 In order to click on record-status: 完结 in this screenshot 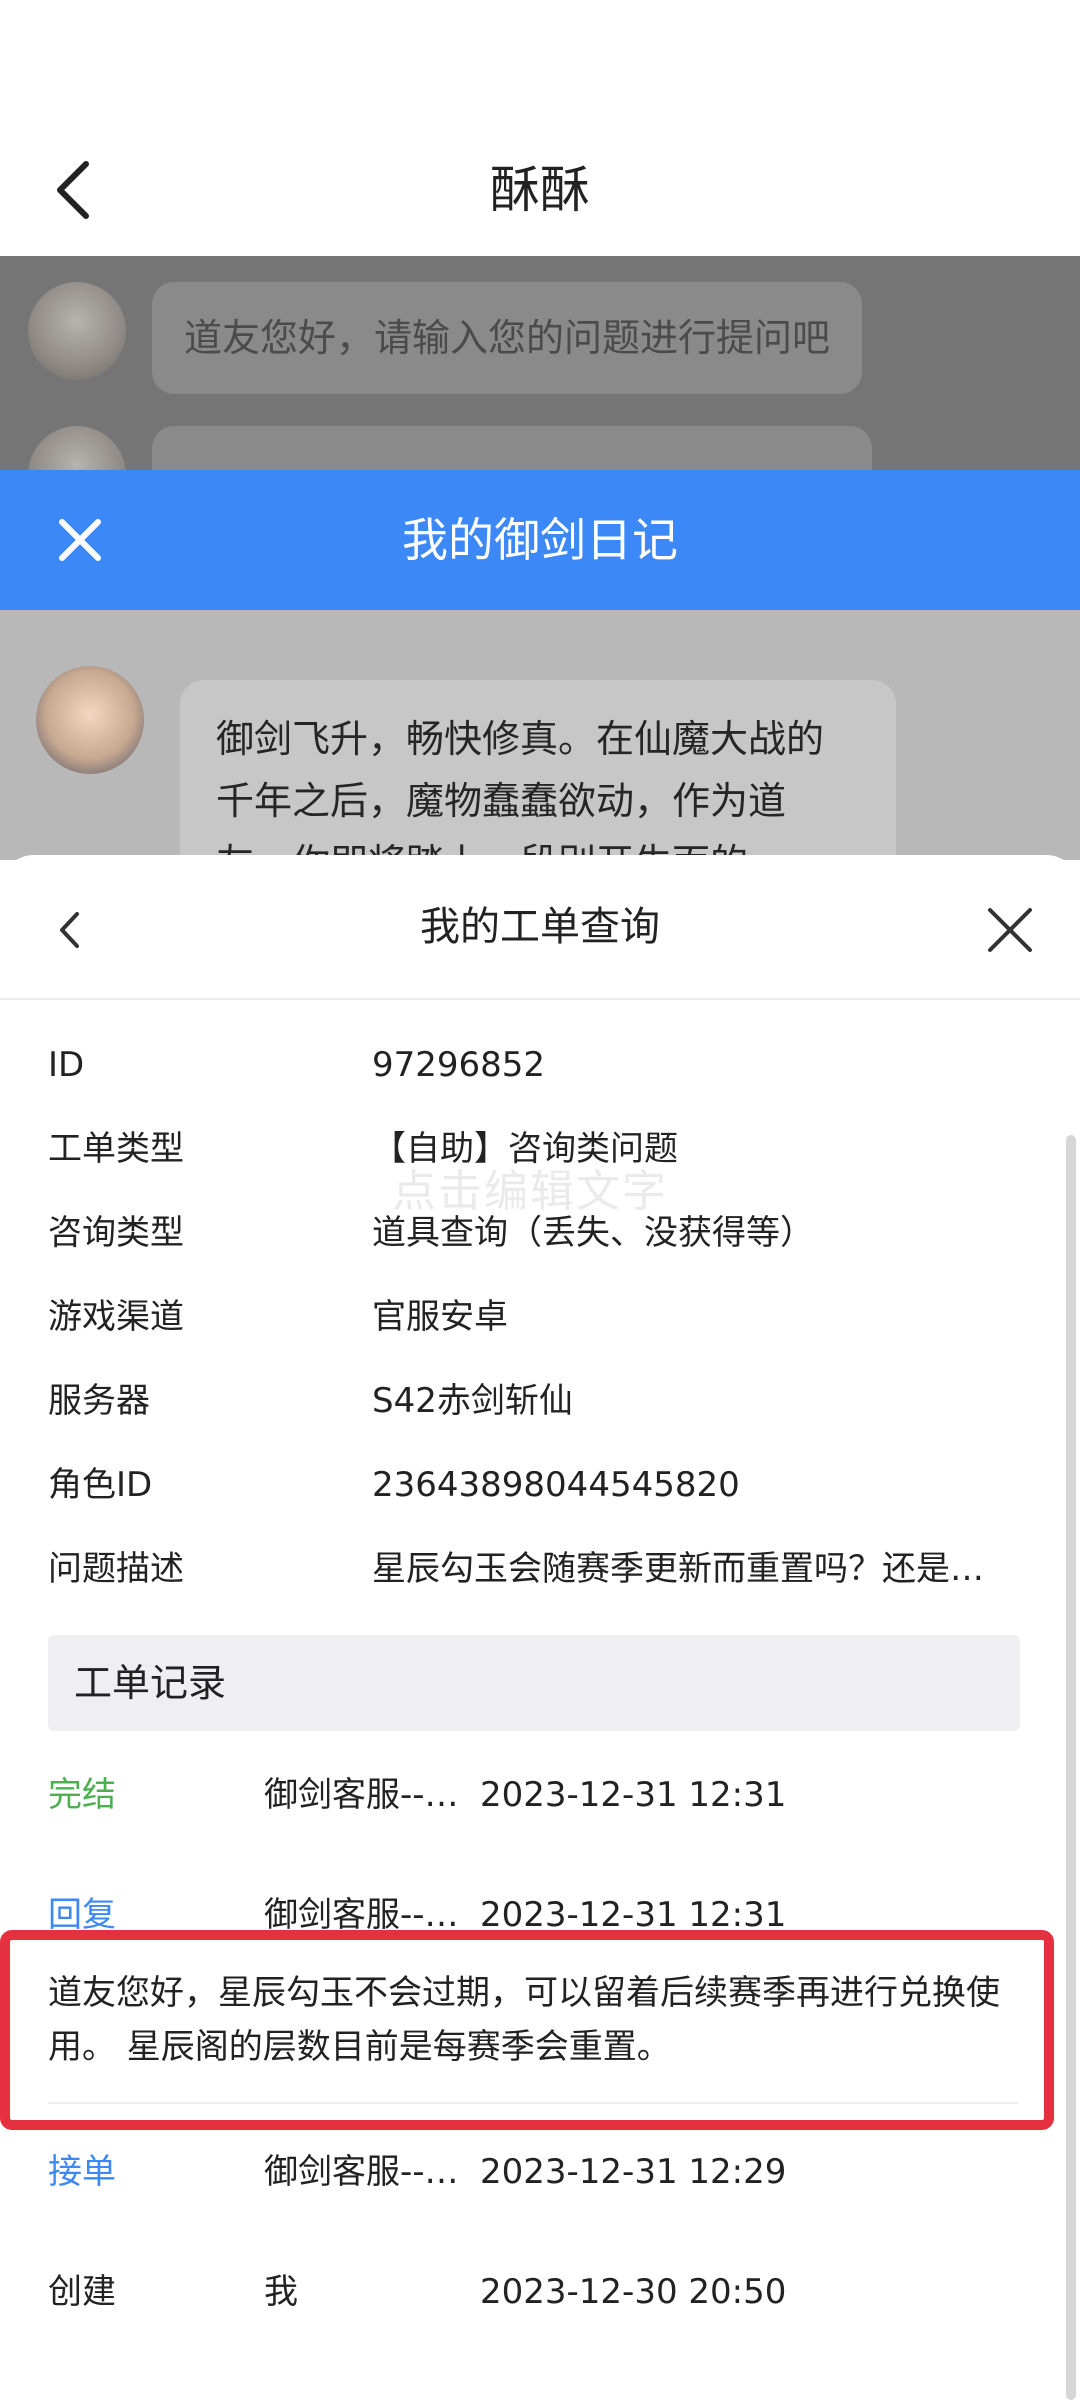, I will do `click(82, 1795)`.